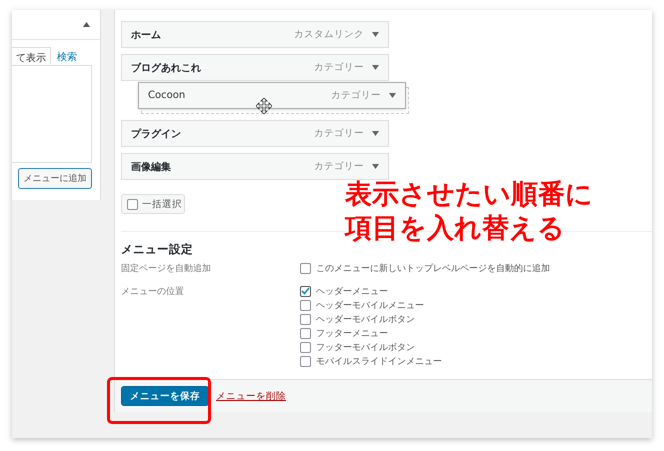  Describe the element at coordinates (455, 229) in the screenshot. I see `annotation-text: 項目を入れ替える` at that location.